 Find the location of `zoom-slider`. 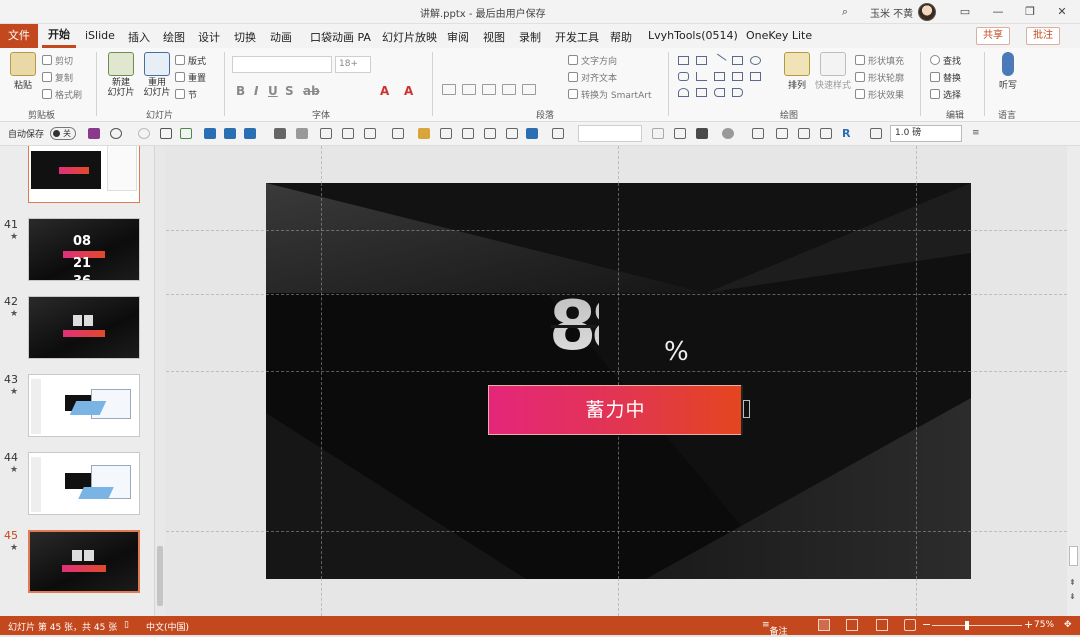

zoom-slider is located at coordinates (977, 625).